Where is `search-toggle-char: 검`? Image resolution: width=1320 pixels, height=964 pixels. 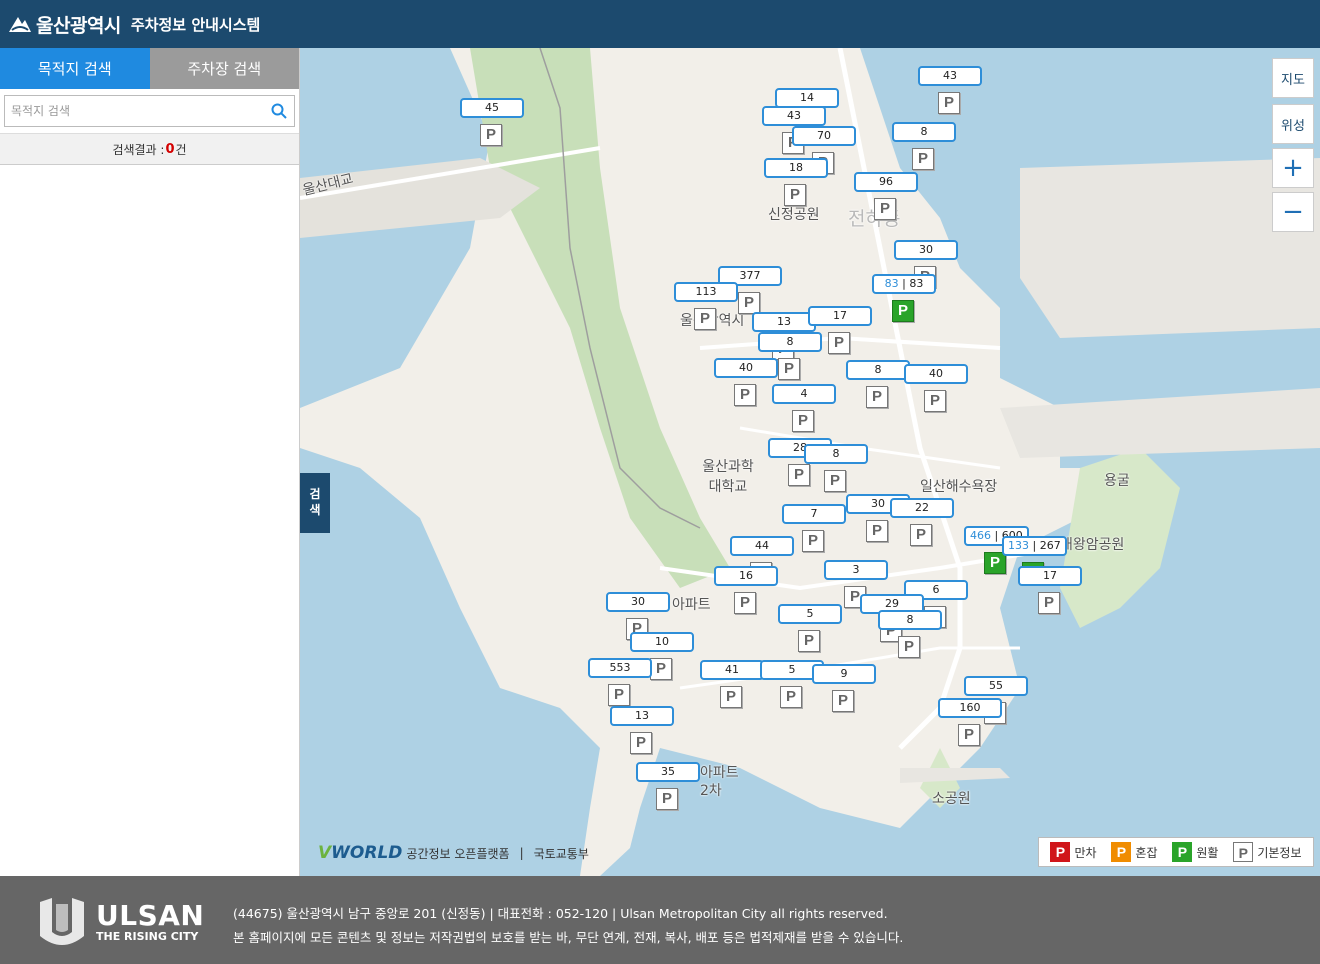
search-toggle-char: 검 is located at coordinates (315, 494).